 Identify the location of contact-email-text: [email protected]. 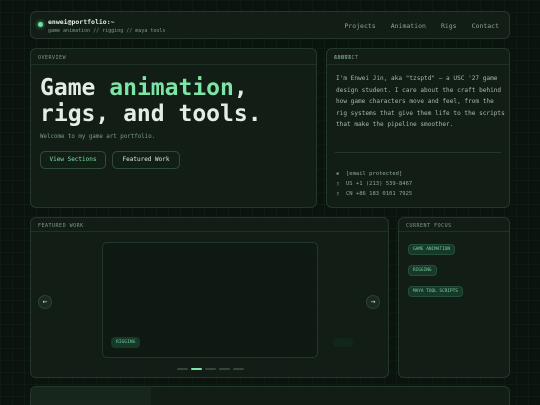
(374, 174).